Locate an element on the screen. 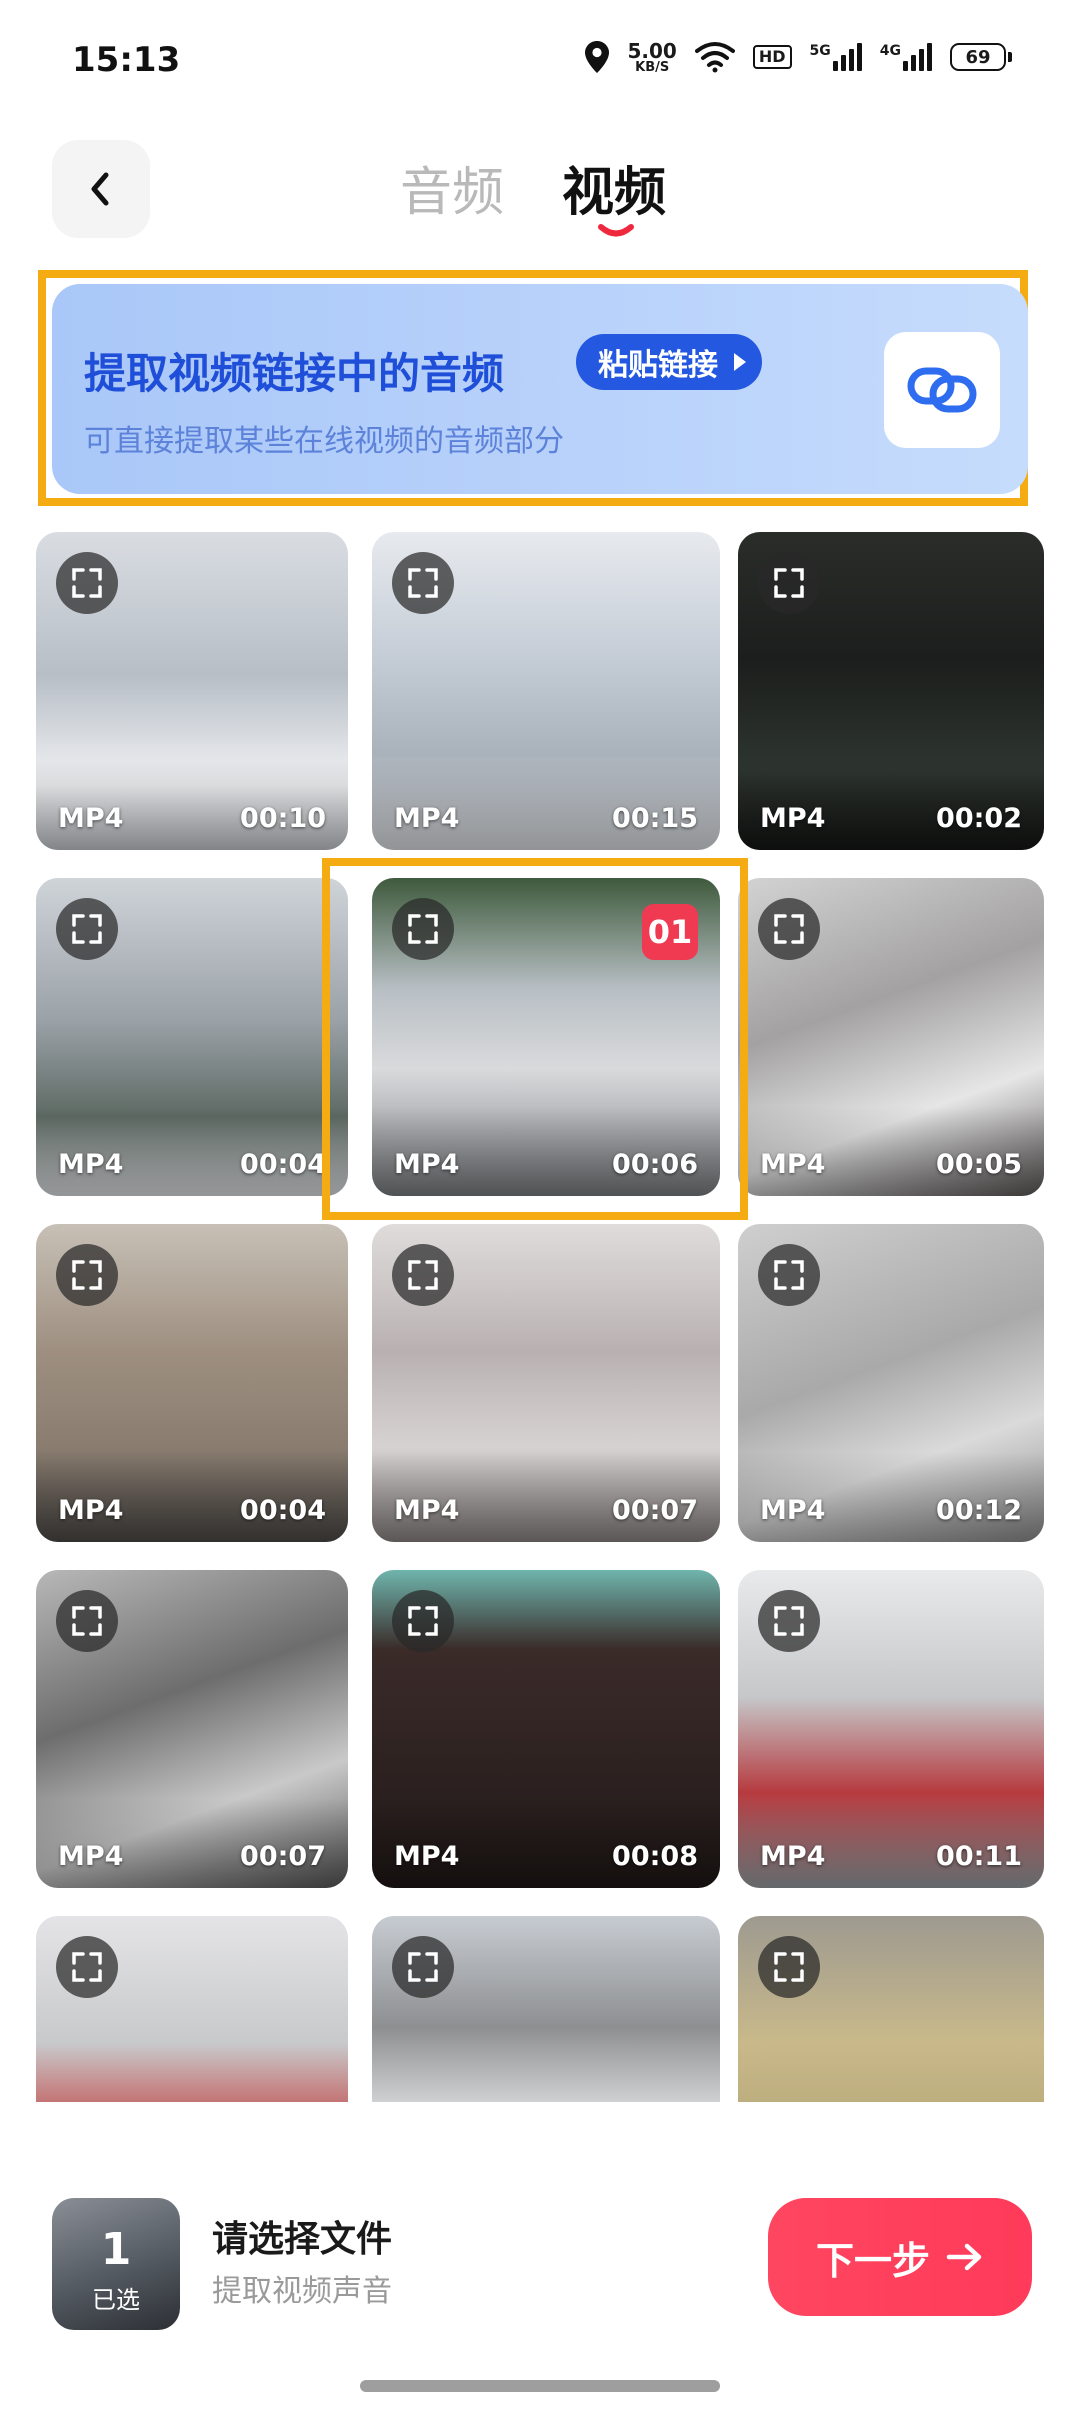 The height and width of the screenshot is (2412, 1080). location-icon is located at coordinates (597, 57).